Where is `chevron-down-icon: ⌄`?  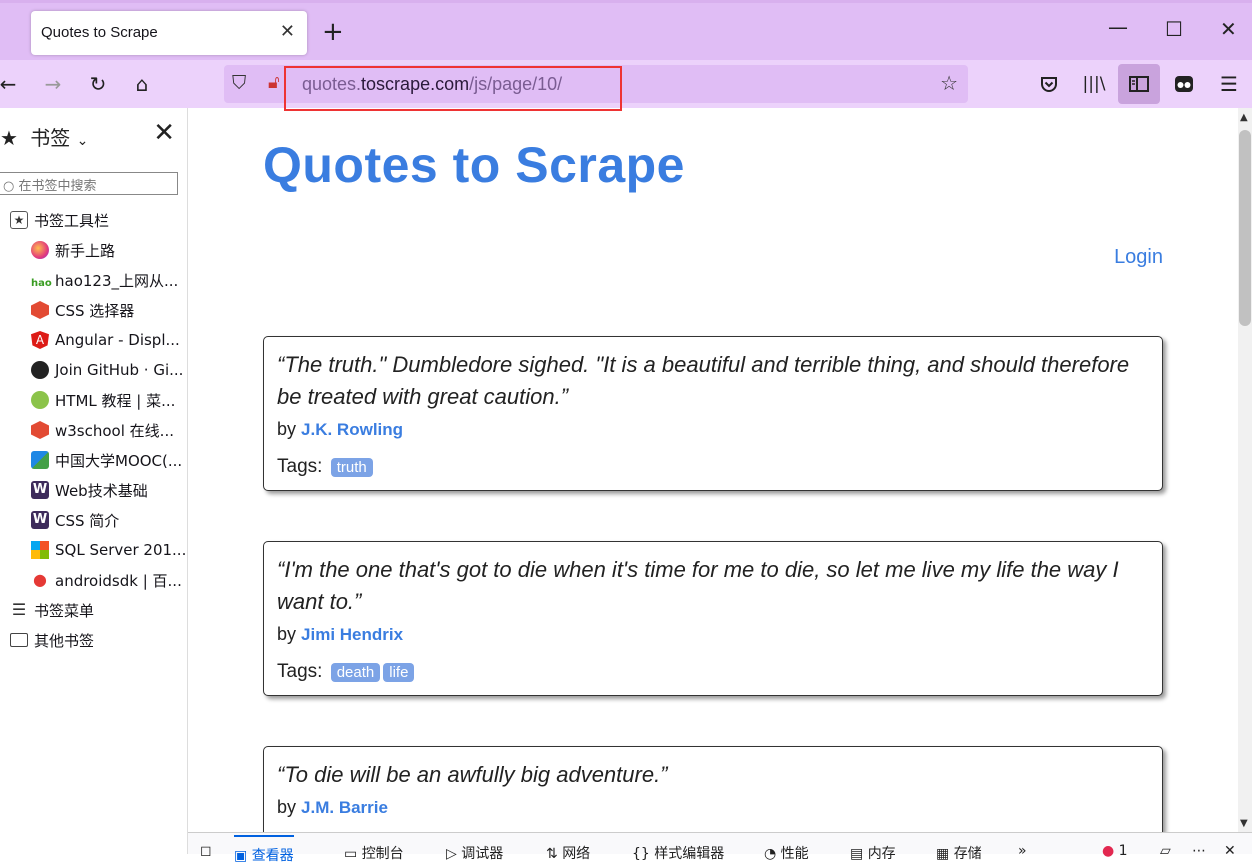
chevron-down-icon: ⌄ is located at coordinates (82, 141).